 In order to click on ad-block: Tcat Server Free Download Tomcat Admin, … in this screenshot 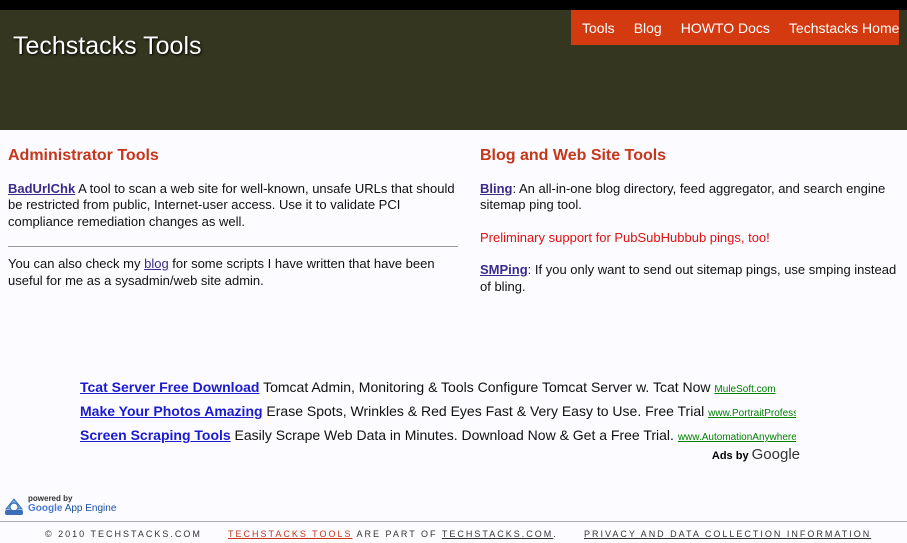, I will do `click(440, 422)`.